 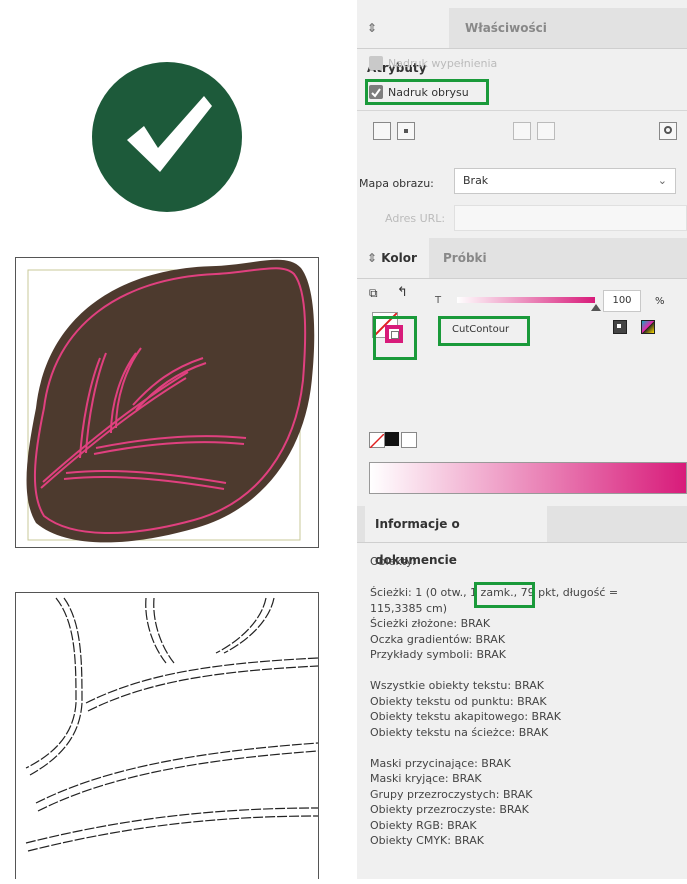 I want to click on white-color-chip, so click(x=409, y=440).